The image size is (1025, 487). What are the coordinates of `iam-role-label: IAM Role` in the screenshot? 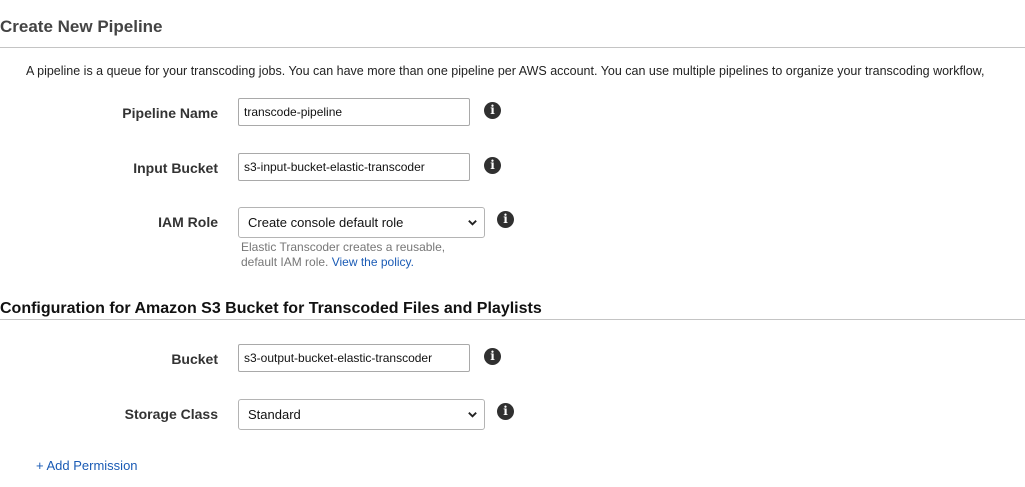 It's located at (188, 222).